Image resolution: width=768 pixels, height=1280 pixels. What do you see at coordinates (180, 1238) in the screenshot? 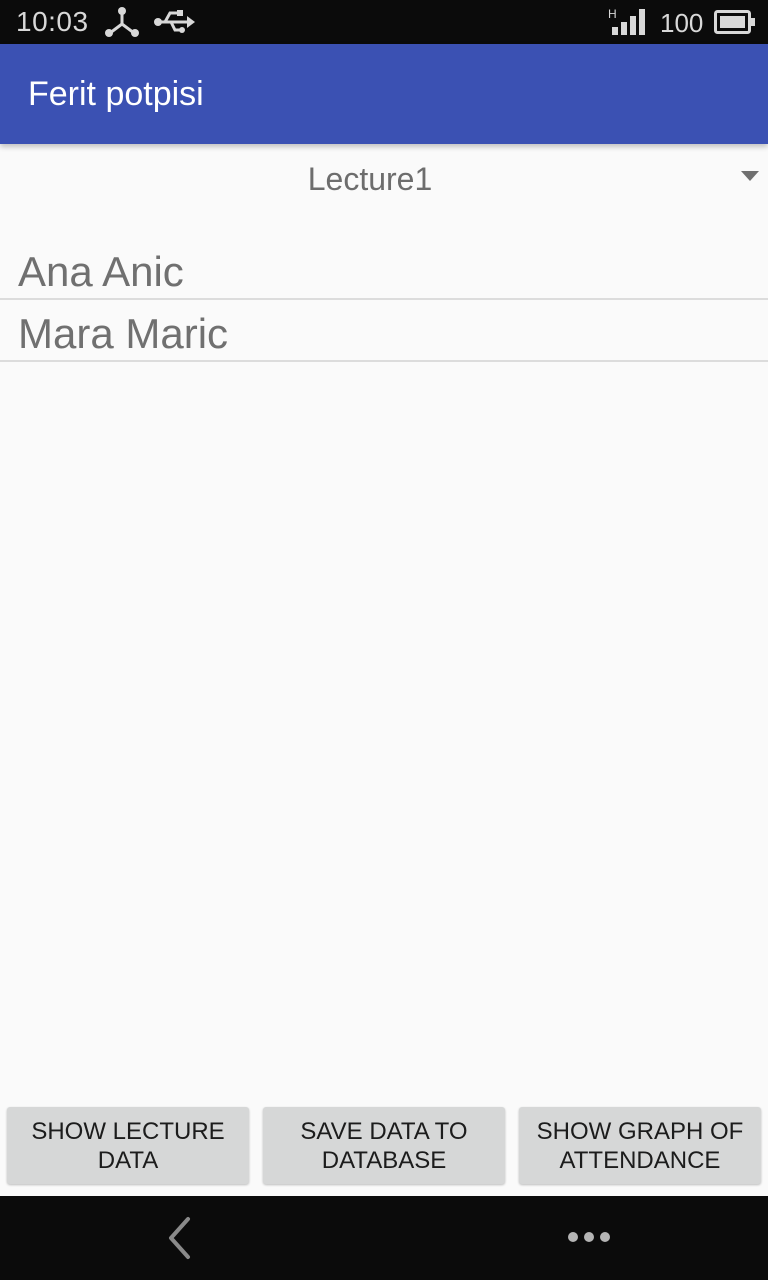
I see `back-icon` at bounding box center [180, 1238].